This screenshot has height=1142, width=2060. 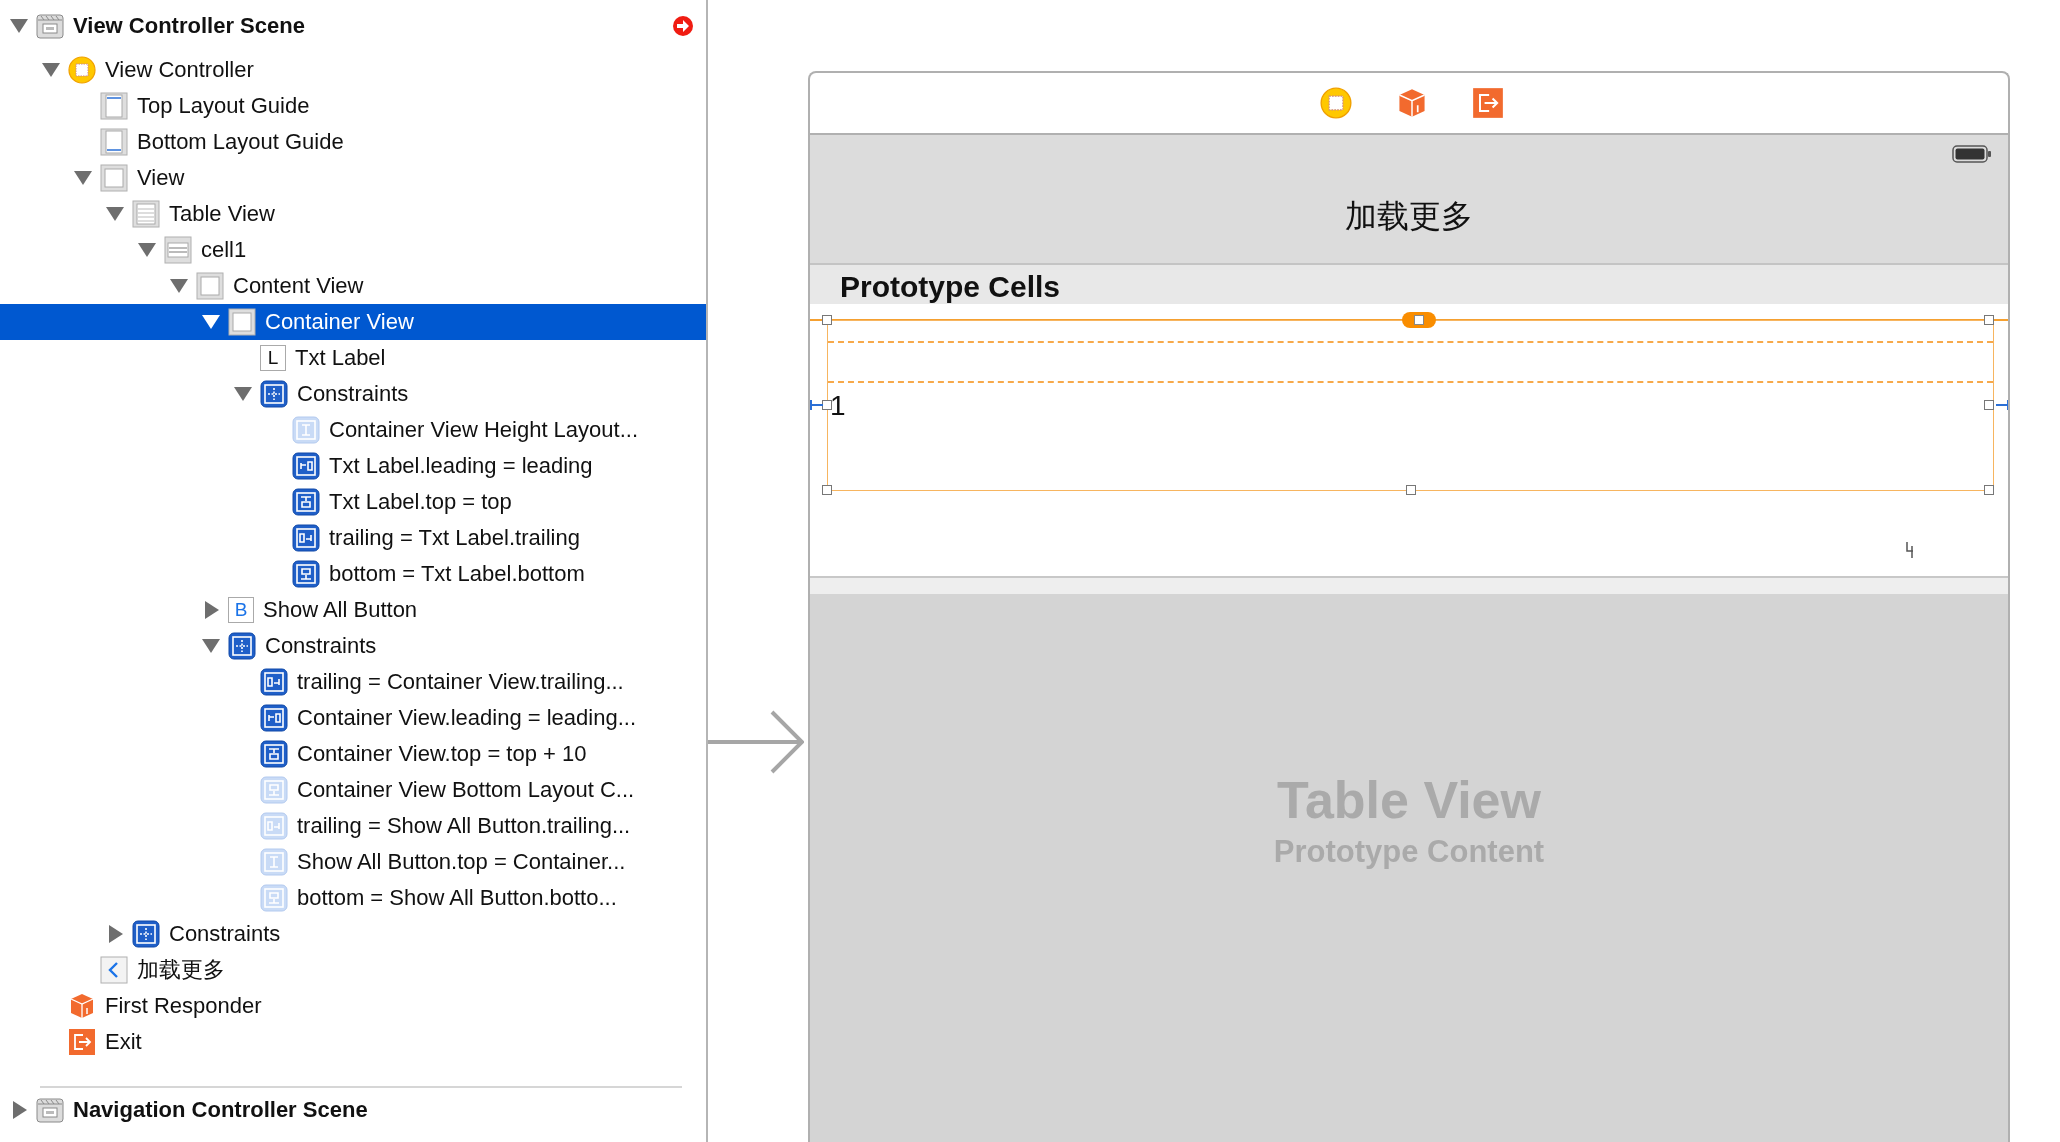 I want to click on outline-row: Txt Label.leading = leading, so click(x=353, y=466).